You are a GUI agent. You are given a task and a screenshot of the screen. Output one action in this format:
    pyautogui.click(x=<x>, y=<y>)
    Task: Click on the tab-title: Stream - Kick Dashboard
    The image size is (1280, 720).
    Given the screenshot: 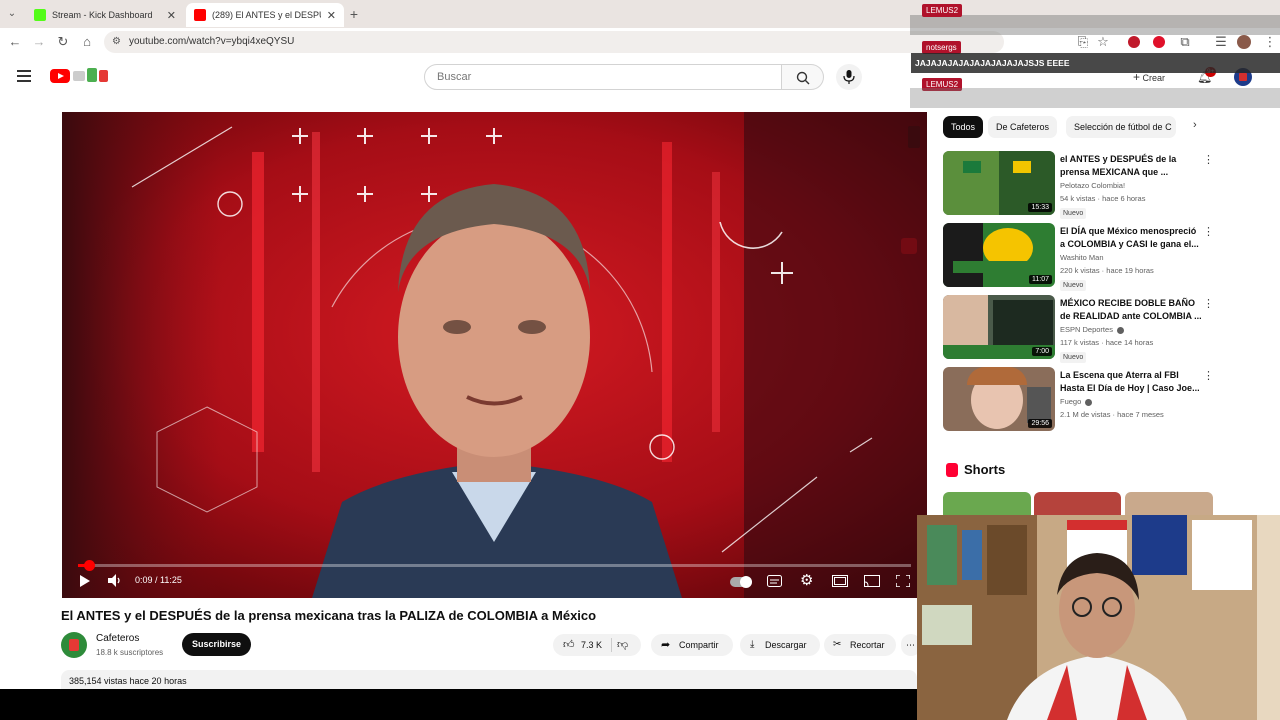 What is the action you would take?
    pyautogui.click(x=102, y=15)
    